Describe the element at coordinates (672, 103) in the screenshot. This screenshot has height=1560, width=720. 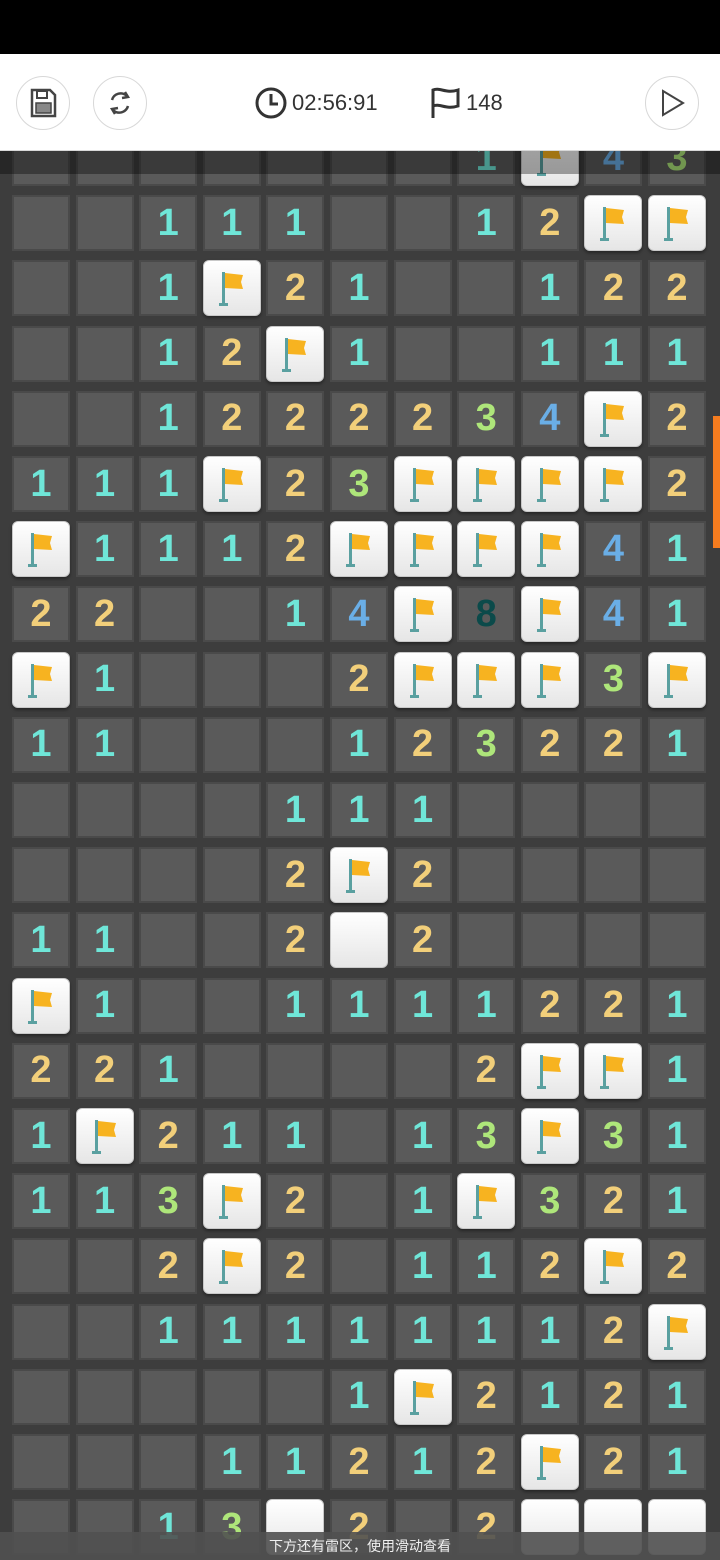
I see `play-button` at that location.